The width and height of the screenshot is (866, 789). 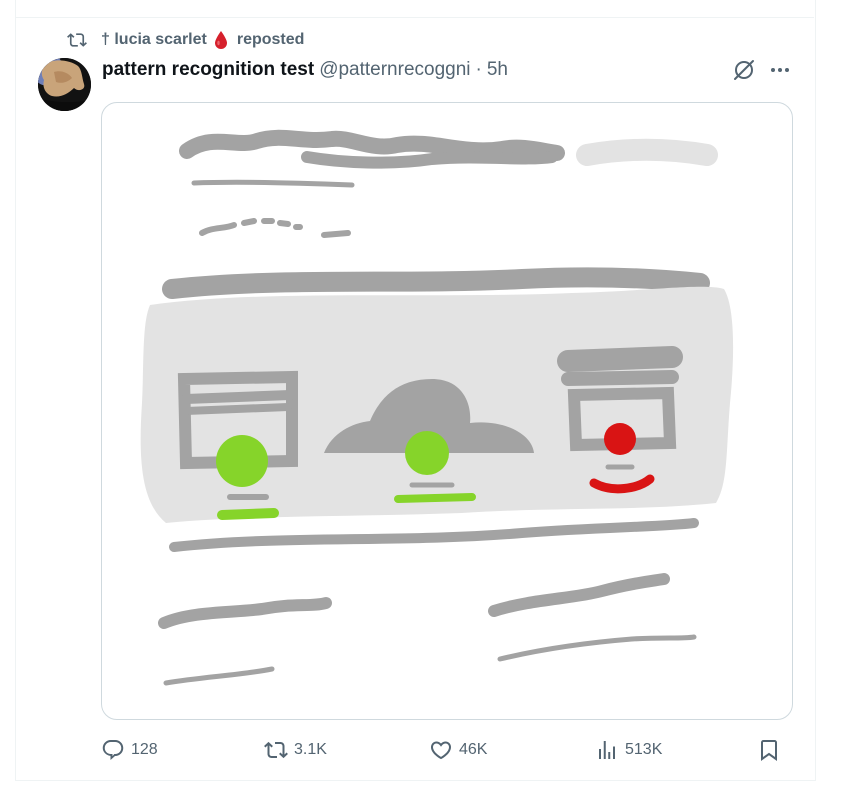 I want to click on avatar-image, so click(x=64, y=84).